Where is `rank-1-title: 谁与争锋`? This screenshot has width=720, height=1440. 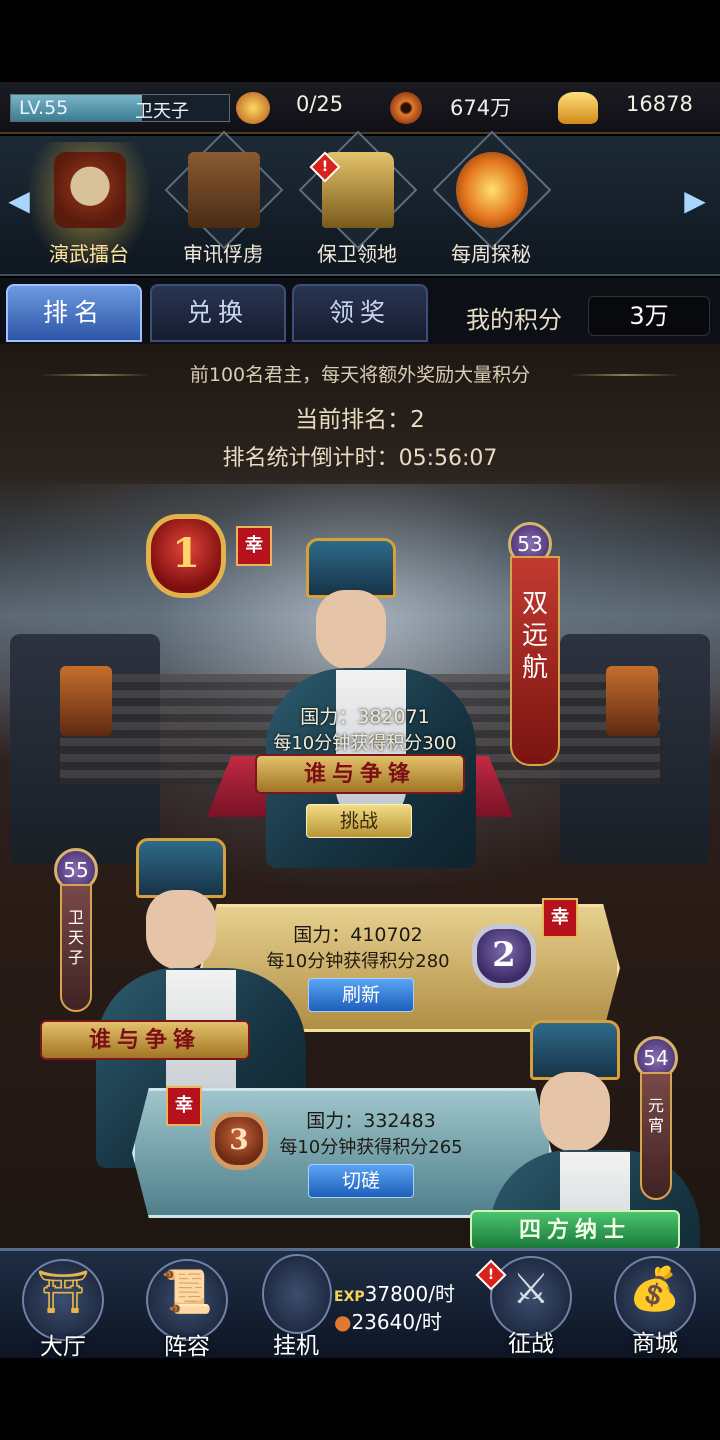 rank-1-title: 谁与争锋 is located at coordinates (360, 774).